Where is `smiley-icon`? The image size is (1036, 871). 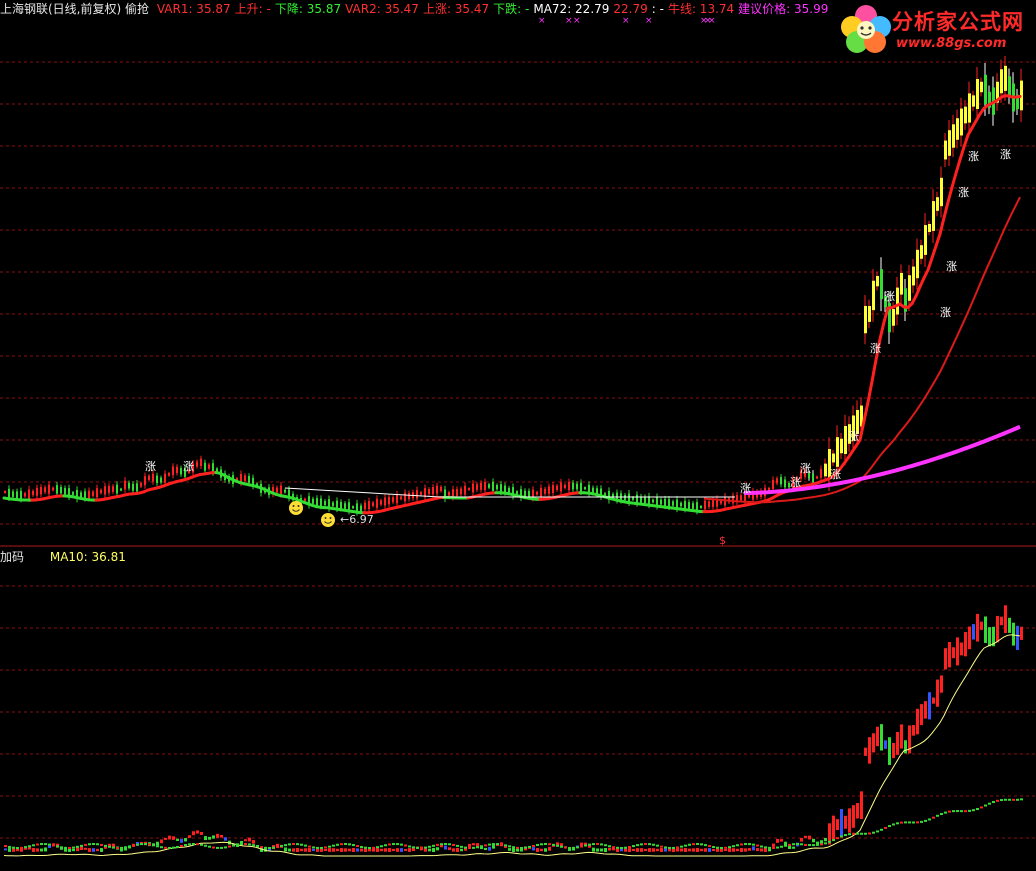 smiley-icon is located at coordinates (328, 520).